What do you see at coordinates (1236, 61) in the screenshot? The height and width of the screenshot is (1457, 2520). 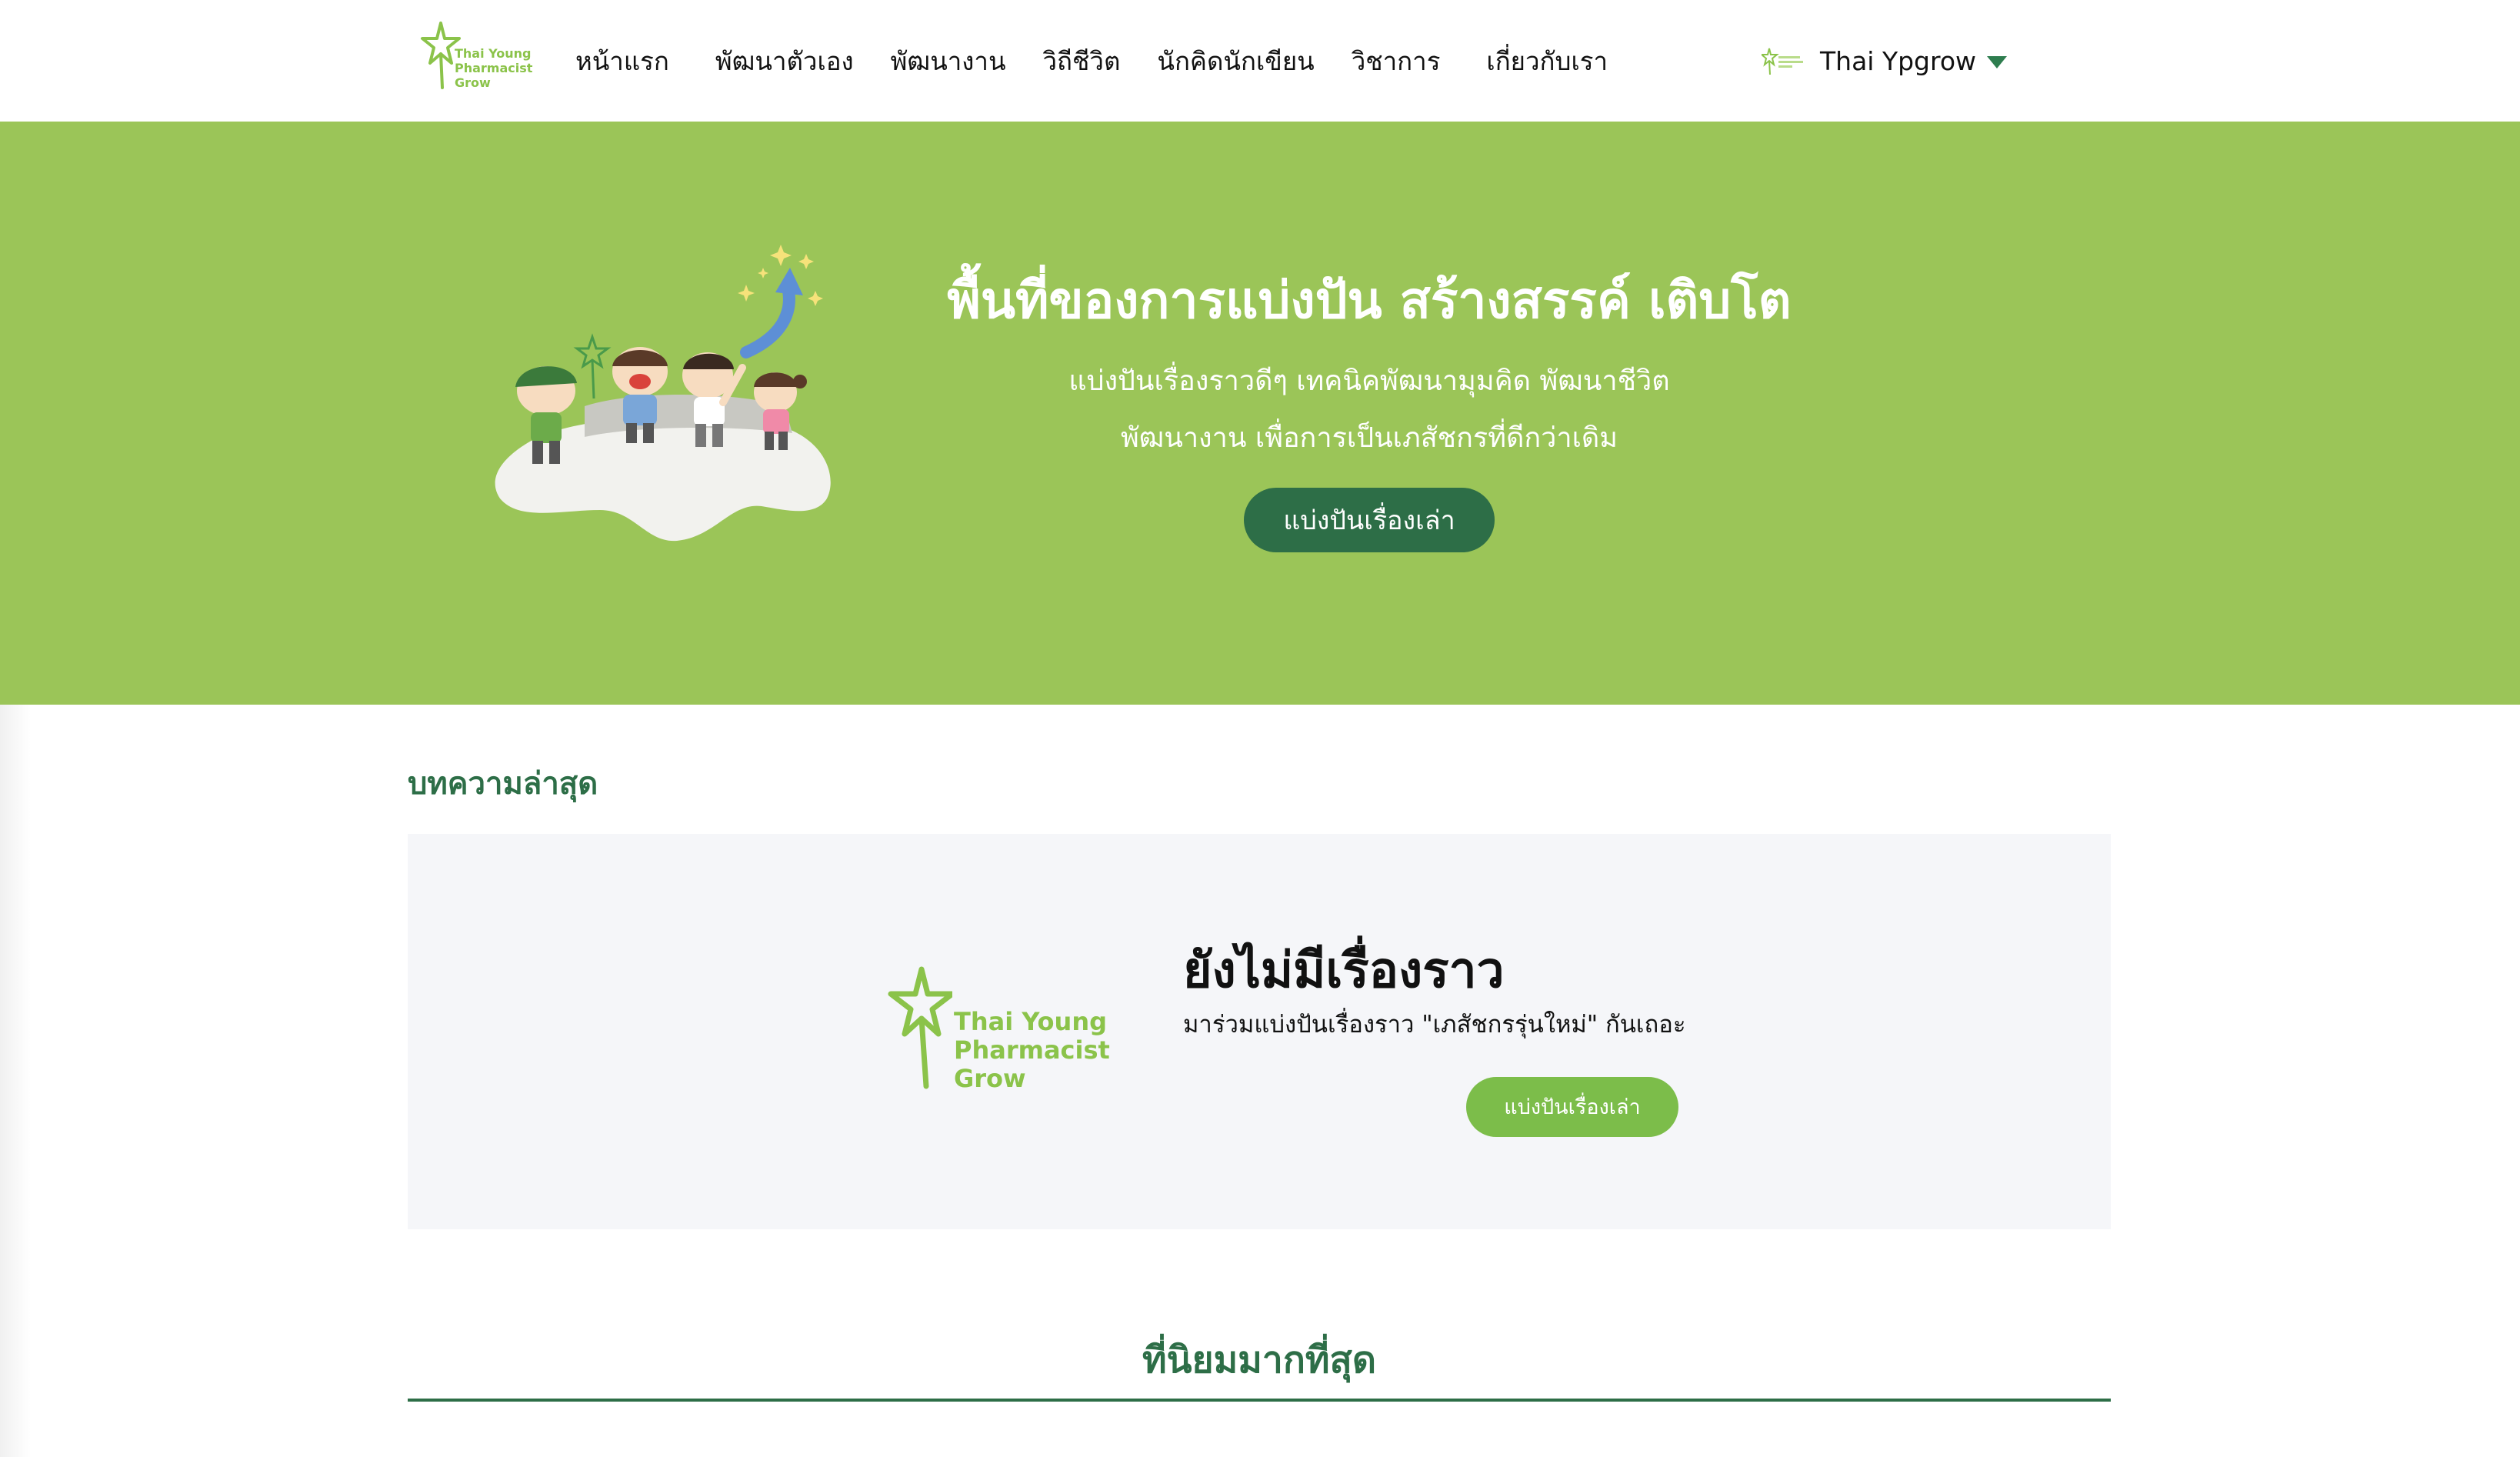 I see `nav-item-thinkers-writers: นักคิดนักเขียน` at bounding box center [1236, 61].